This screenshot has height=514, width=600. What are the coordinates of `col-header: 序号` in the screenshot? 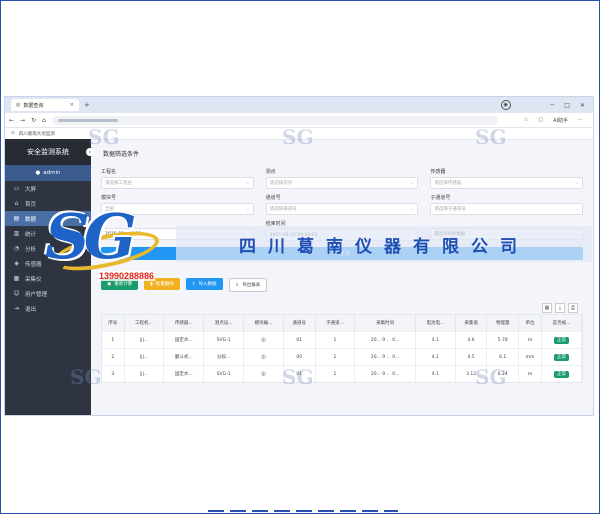 It's located at (113, 323).